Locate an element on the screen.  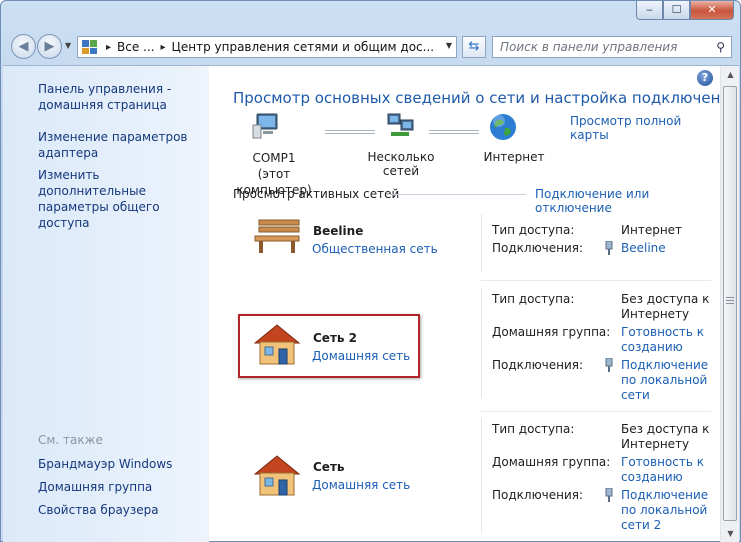
forward-button: ▶ is located at coordinates (49, 46).